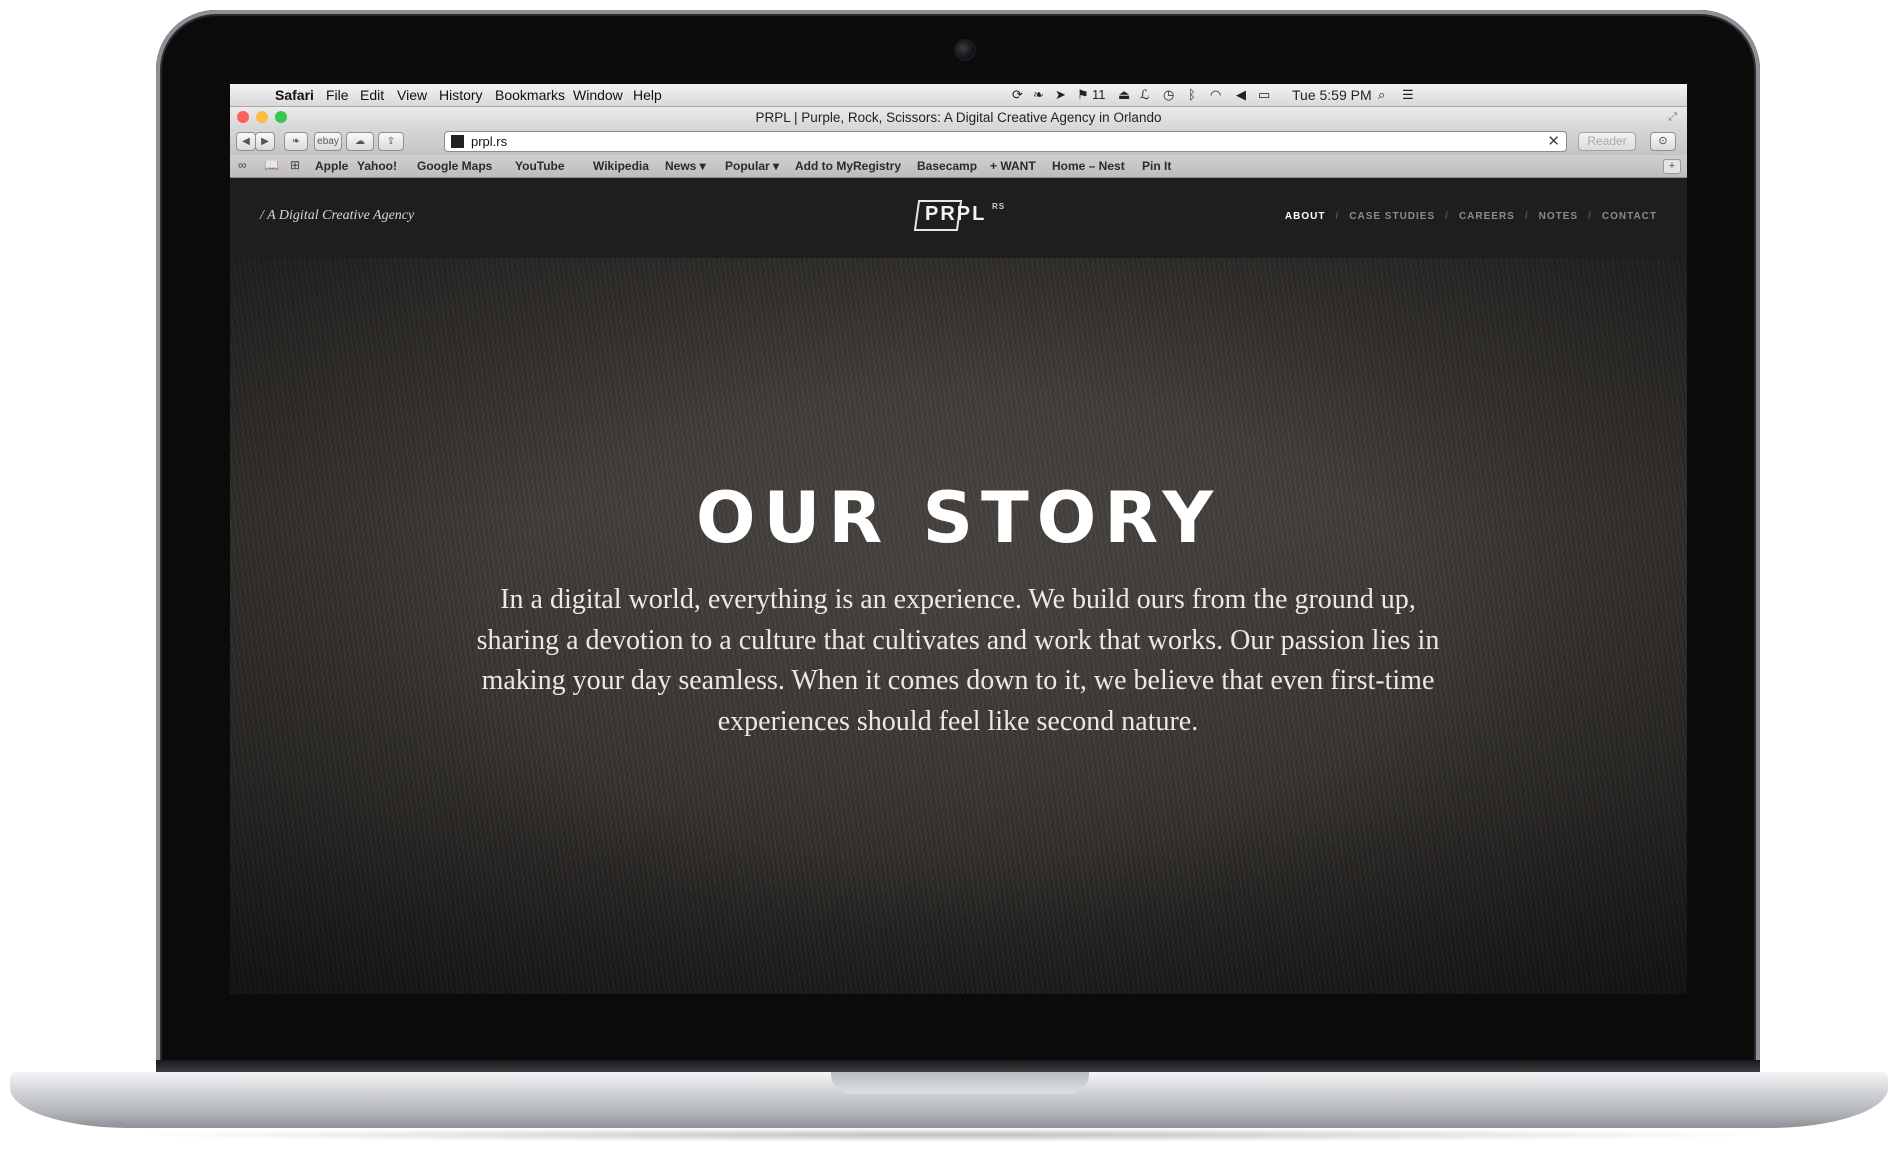 The width and height of the screenshot is (1898, 1163). I want to click on address-url: prpl.rs, so click(489, 141).